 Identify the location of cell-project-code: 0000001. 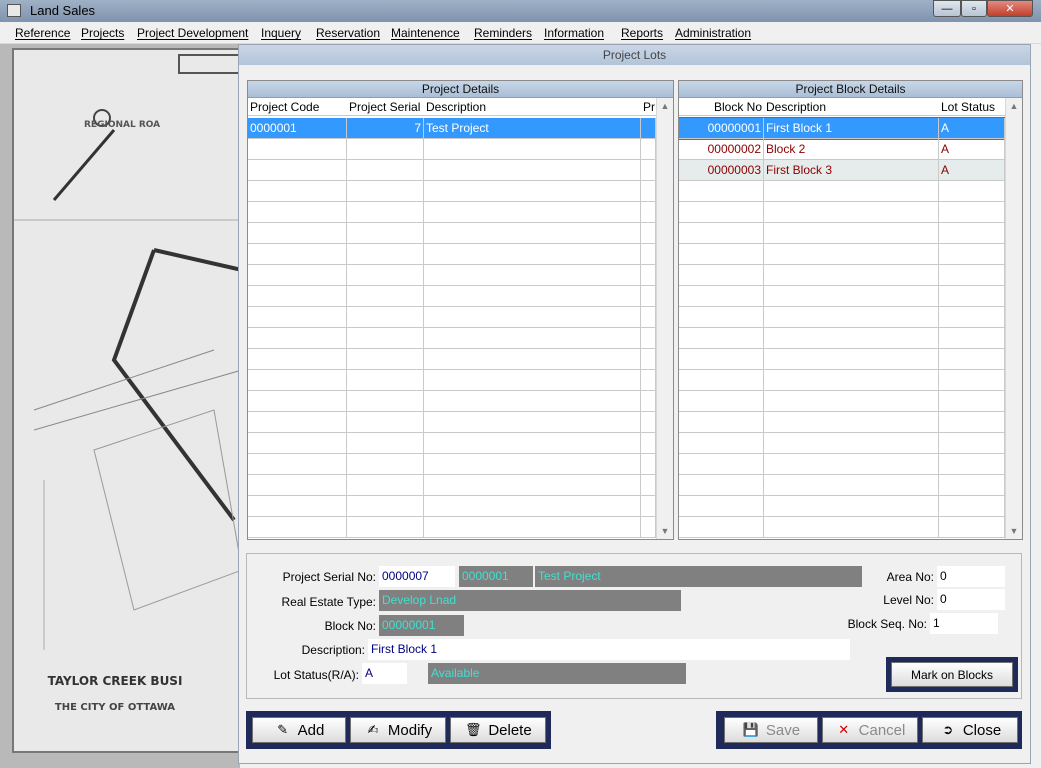
(297, 128).